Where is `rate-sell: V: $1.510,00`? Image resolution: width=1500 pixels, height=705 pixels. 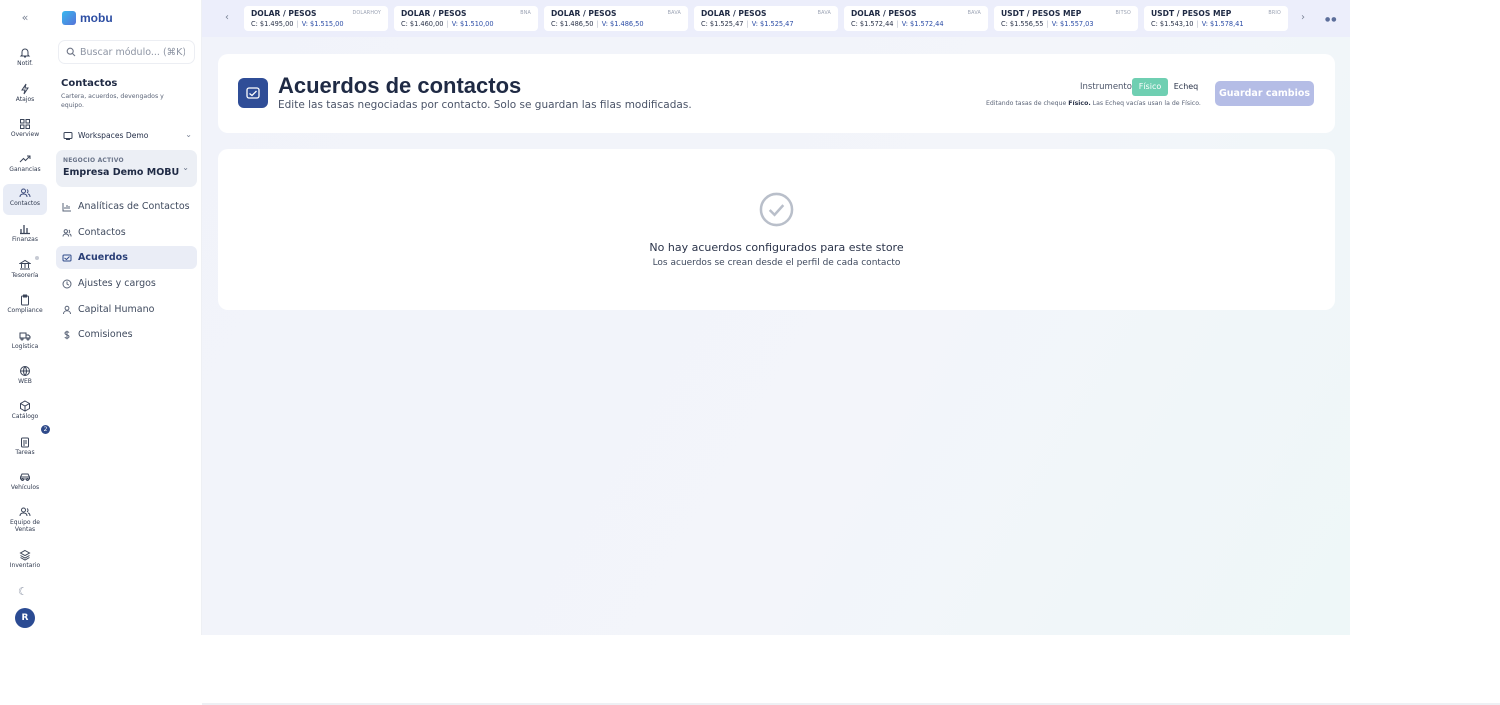 rate-sell: V: $1.510,00 is located at coordinates (472, 24).